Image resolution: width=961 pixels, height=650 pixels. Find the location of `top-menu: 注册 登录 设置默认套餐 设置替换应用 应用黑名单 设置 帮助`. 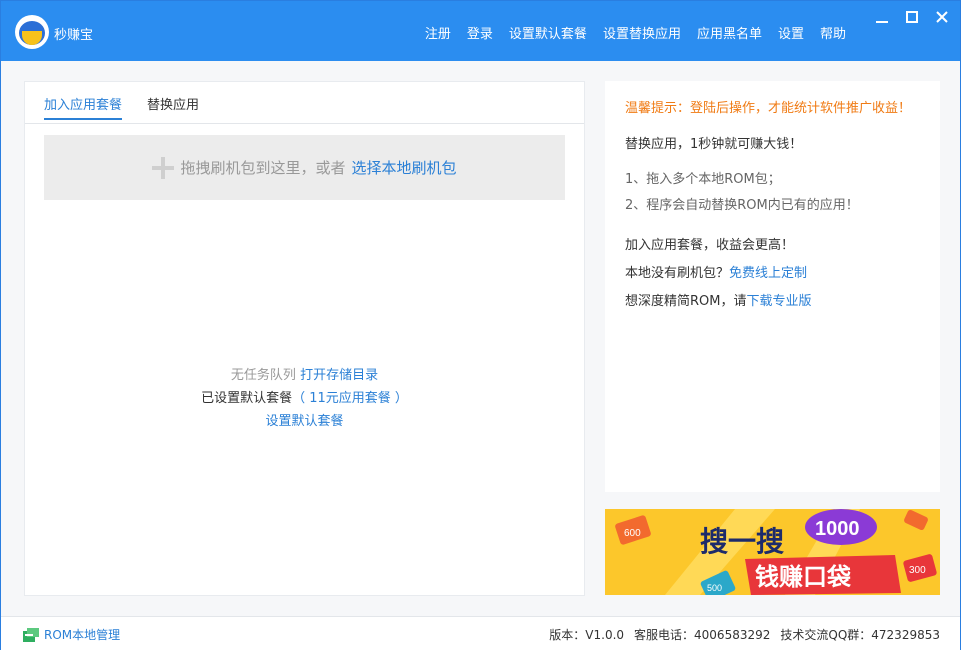

top-menu: 注册 登录 设置默认套餐 设置替换应用 应用黑名单 设置 帮助 is located at coordinates (635, 32).